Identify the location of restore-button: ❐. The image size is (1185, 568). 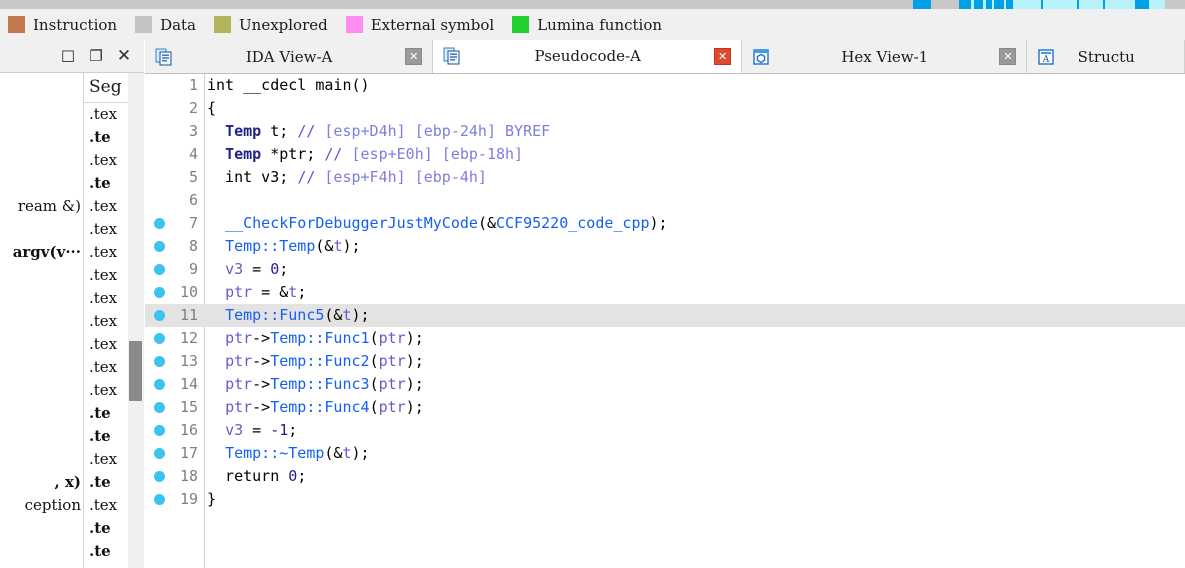
(96, 56).